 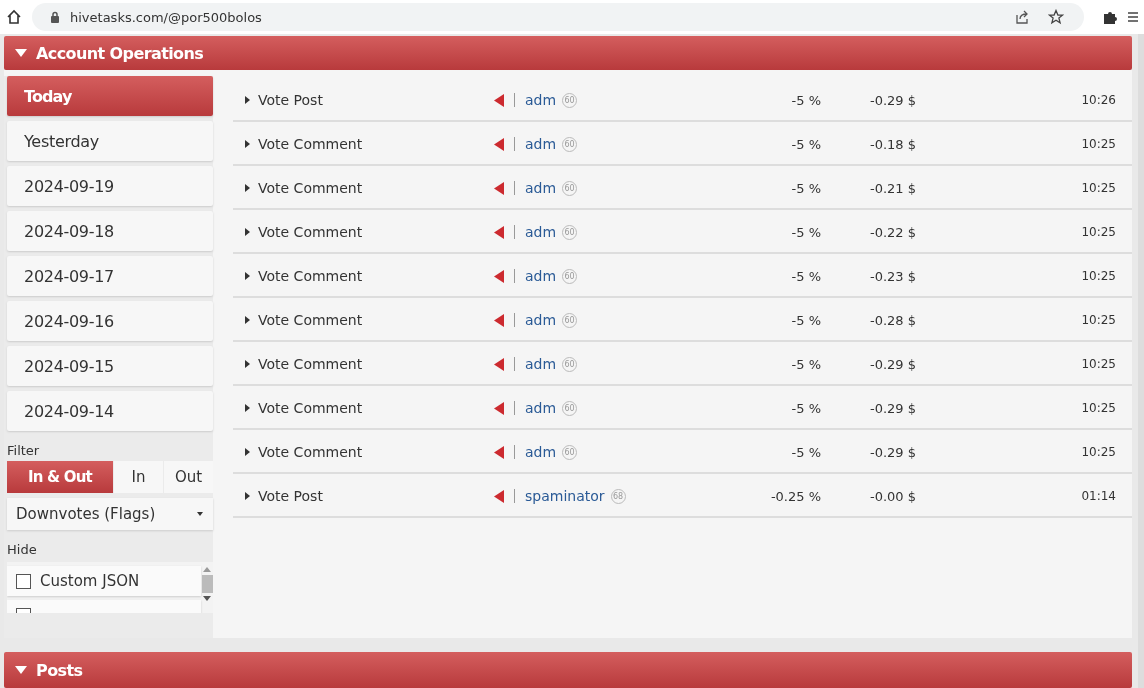 I want to click on direction-toggle: In, so click(x=138, y=477).